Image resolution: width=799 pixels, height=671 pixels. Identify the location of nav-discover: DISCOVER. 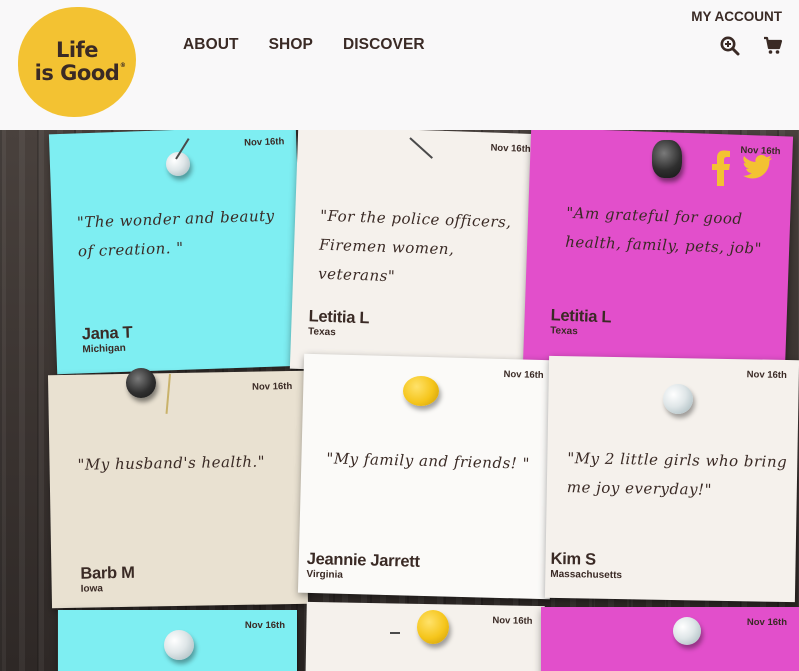
(384, 45).